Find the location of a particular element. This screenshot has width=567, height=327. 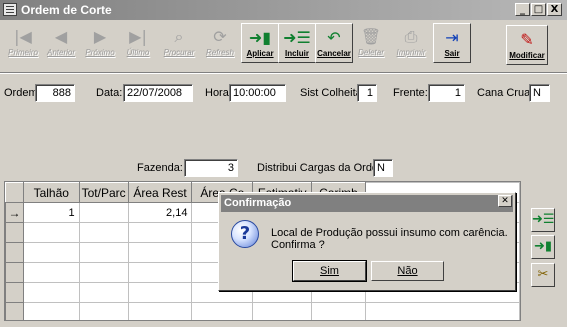

close-button: X is located at coordinates (554, 9).